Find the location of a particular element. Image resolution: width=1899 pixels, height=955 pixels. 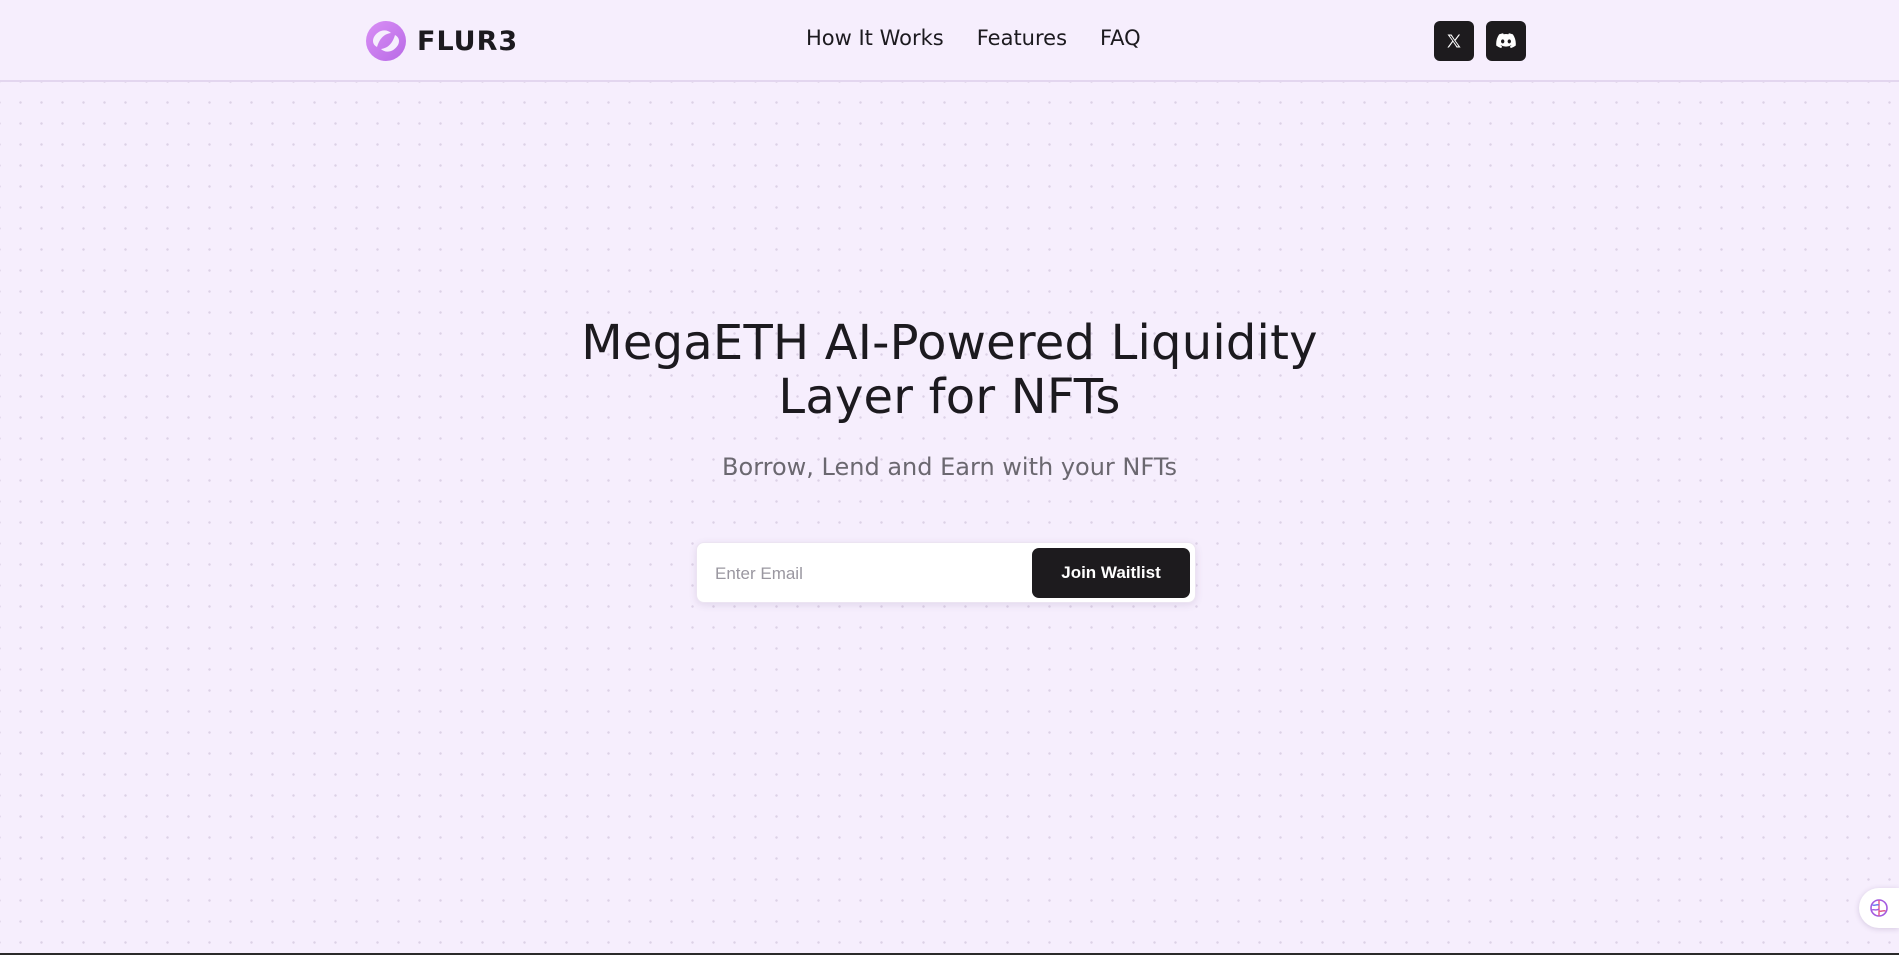

flur3-logo-icon is located at coordinates (386, 41).